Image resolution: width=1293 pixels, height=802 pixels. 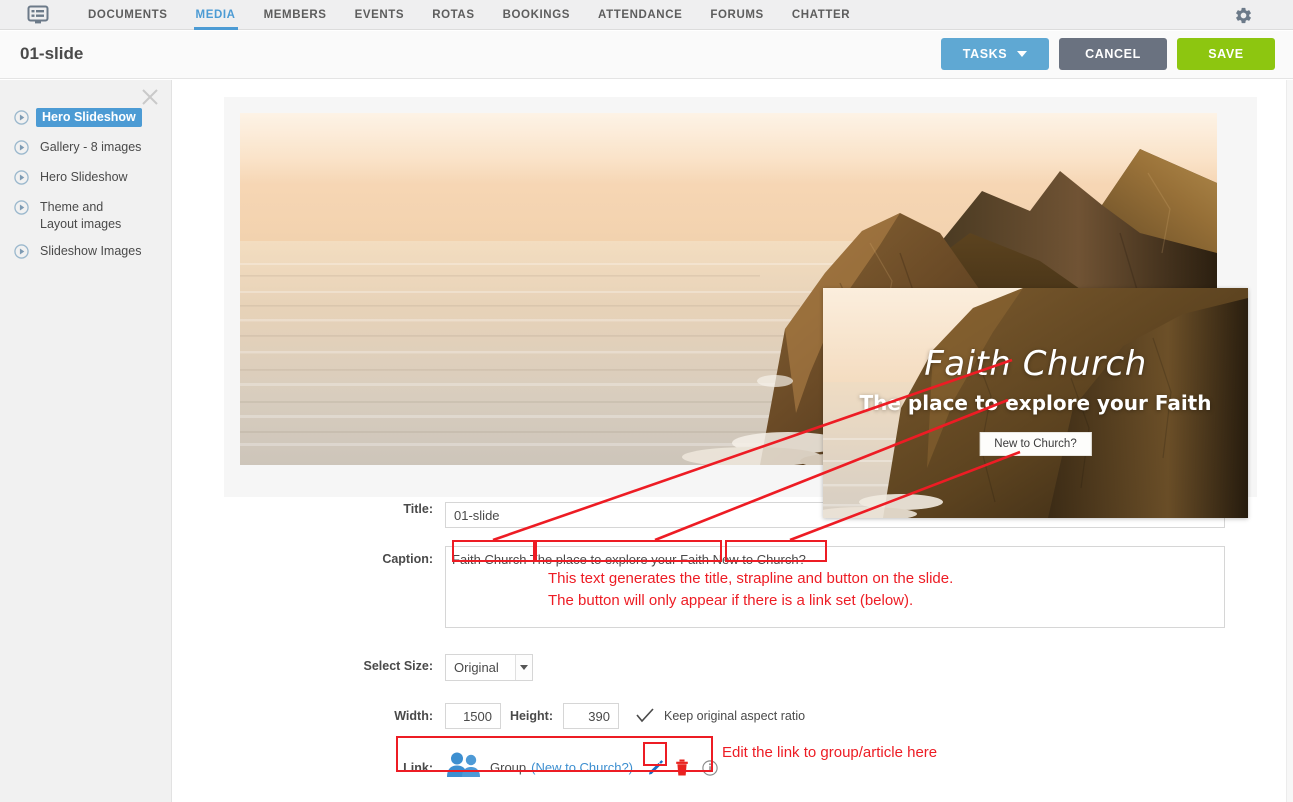 I want to click on height-label: Height:, so click(x=531, y=716).